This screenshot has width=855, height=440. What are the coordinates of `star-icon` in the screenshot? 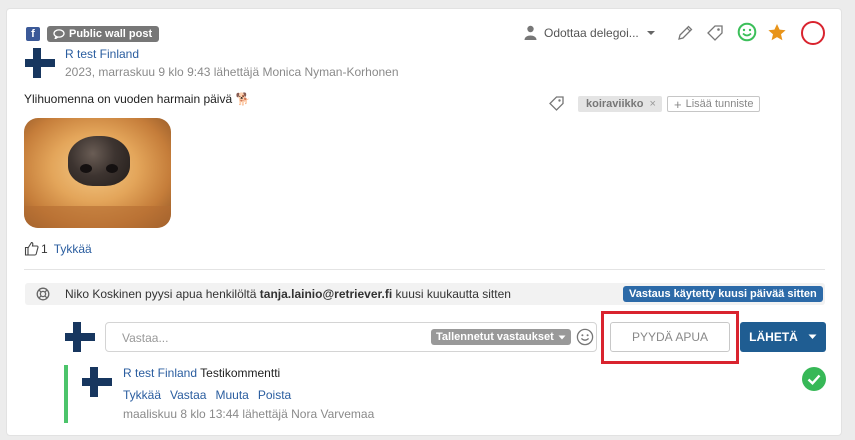 It's located at (777, 32).